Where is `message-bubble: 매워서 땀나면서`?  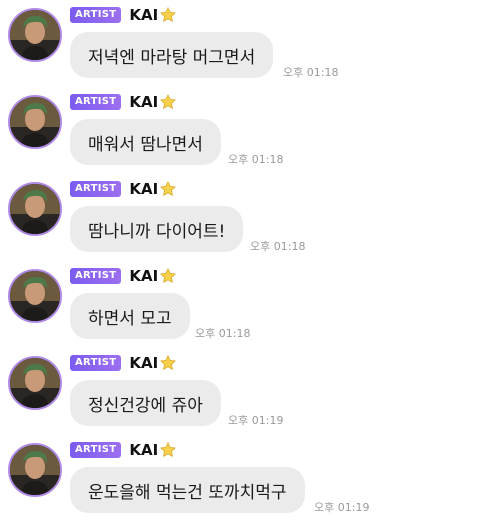
message-bubble: 매워서 땀나면서 is located at coordinates (145, 142).